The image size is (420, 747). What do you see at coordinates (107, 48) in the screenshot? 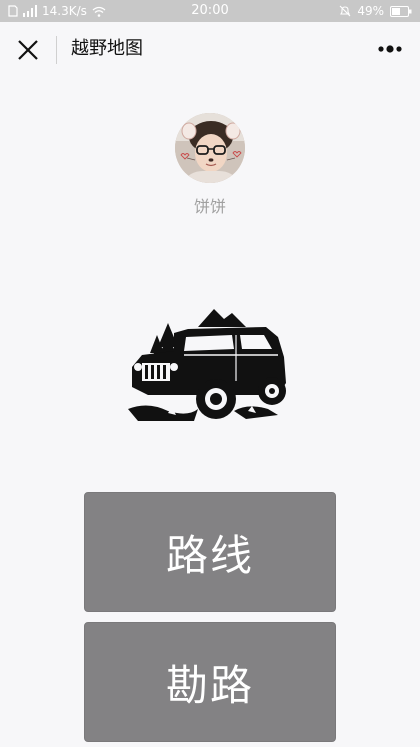
I see `page-title: 越野地图` at bounding box center [107, 48].